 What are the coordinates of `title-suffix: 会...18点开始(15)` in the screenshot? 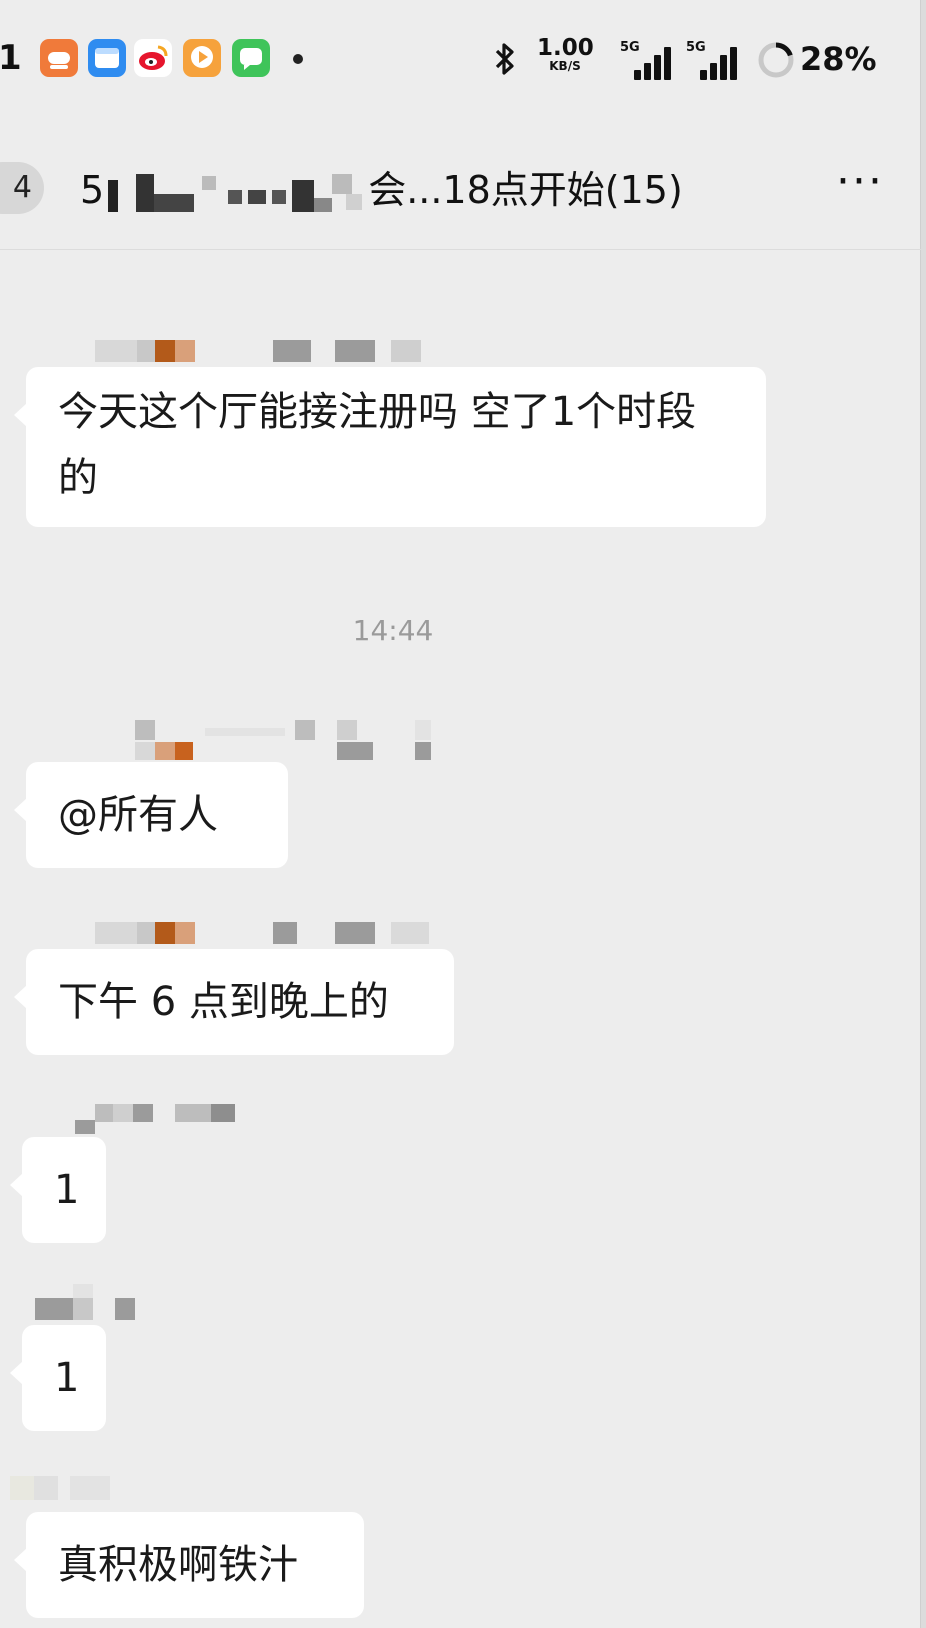 It's located at (525, 190).